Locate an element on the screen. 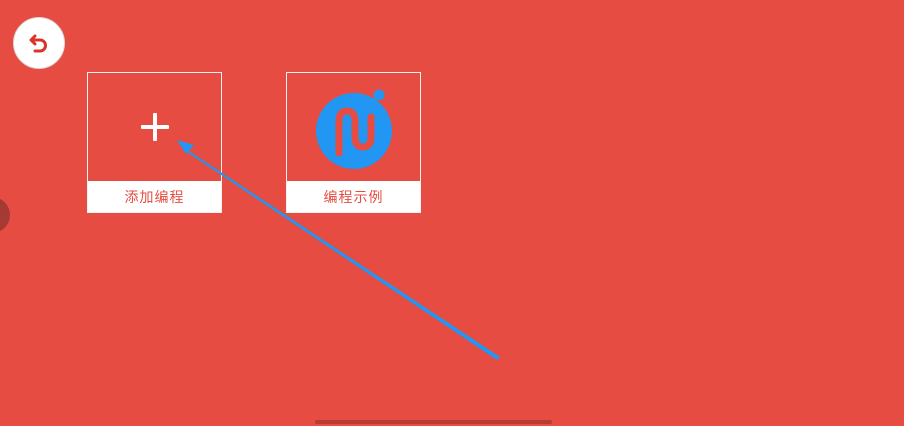 This screenshot has height=426, width=904. add-program-media is located at coordinates (154, 127).